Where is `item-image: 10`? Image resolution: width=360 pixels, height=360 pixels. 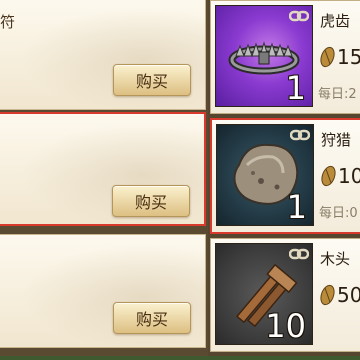 item-image: 10 is located at coordinates (264, 294).